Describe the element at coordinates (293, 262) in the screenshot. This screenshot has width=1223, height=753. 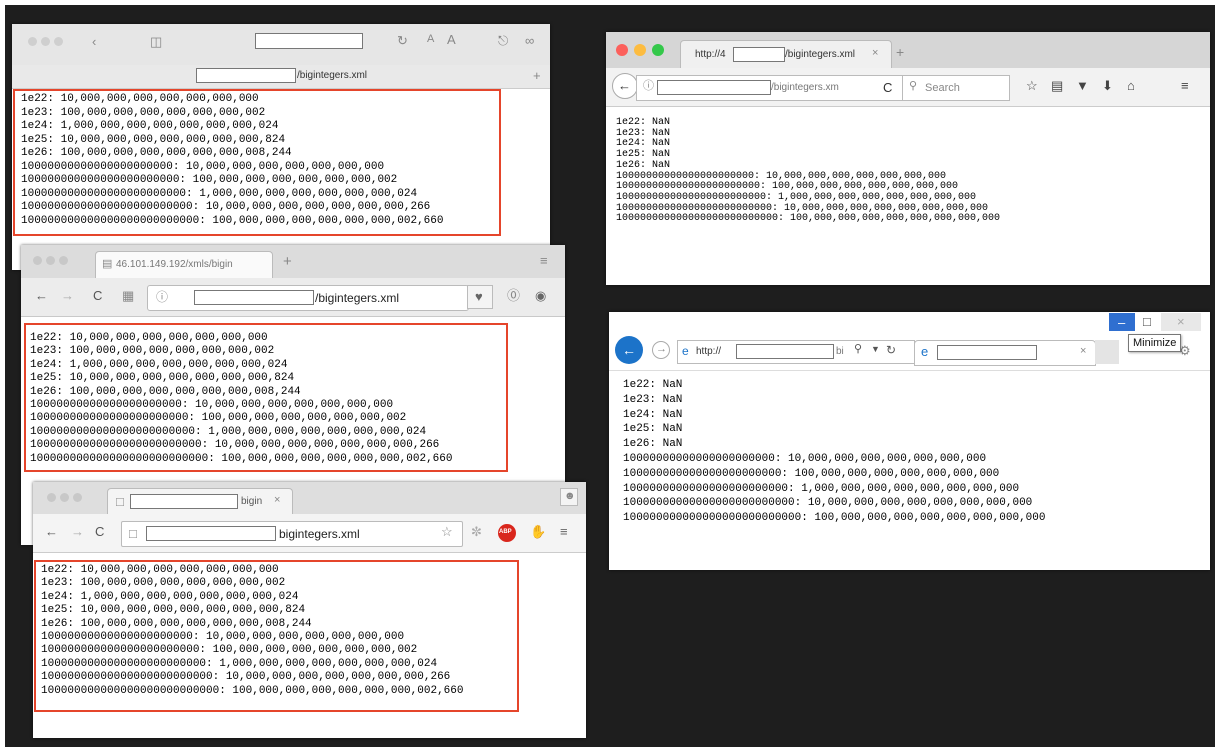
I see `firefox-tab-bar: ▤ 46.101.149.192/xmls/bigin + ≡` at that location.